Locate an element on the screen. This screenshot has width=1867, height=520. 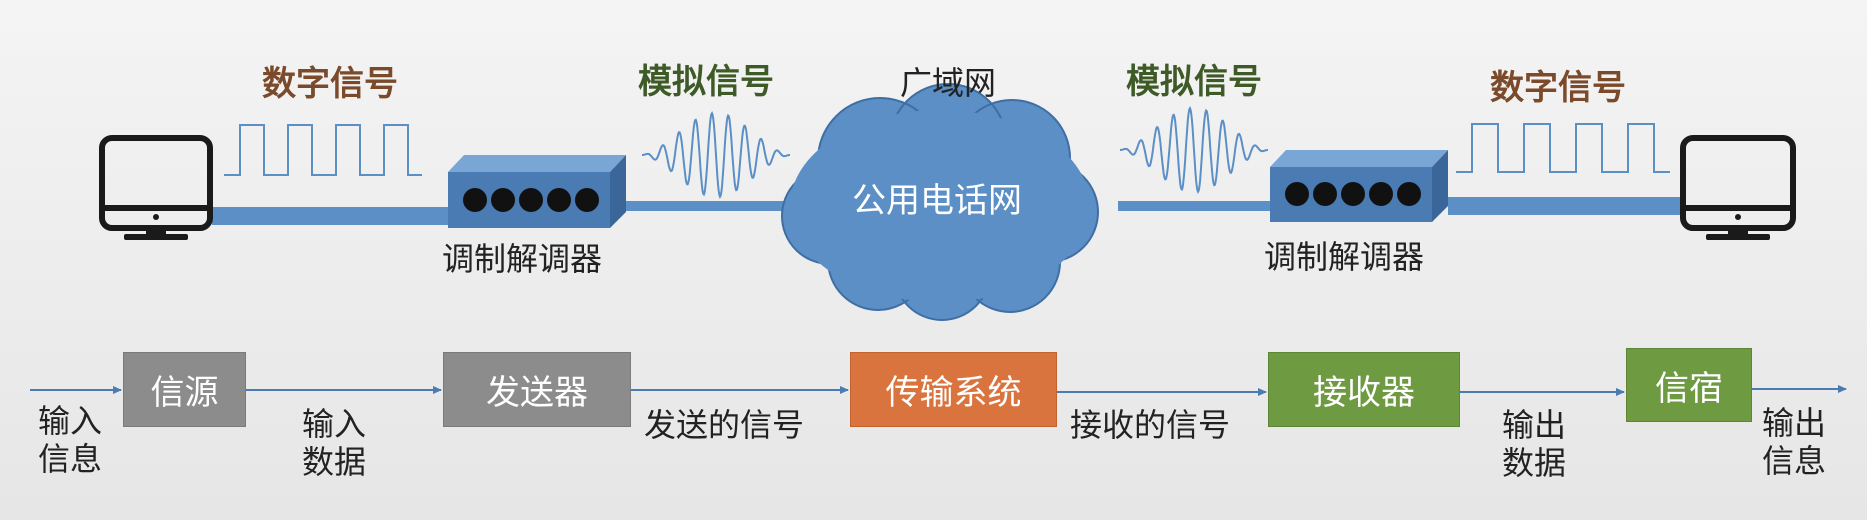
input-data-label: 输入 数据 is located at coordinates (334, 443).